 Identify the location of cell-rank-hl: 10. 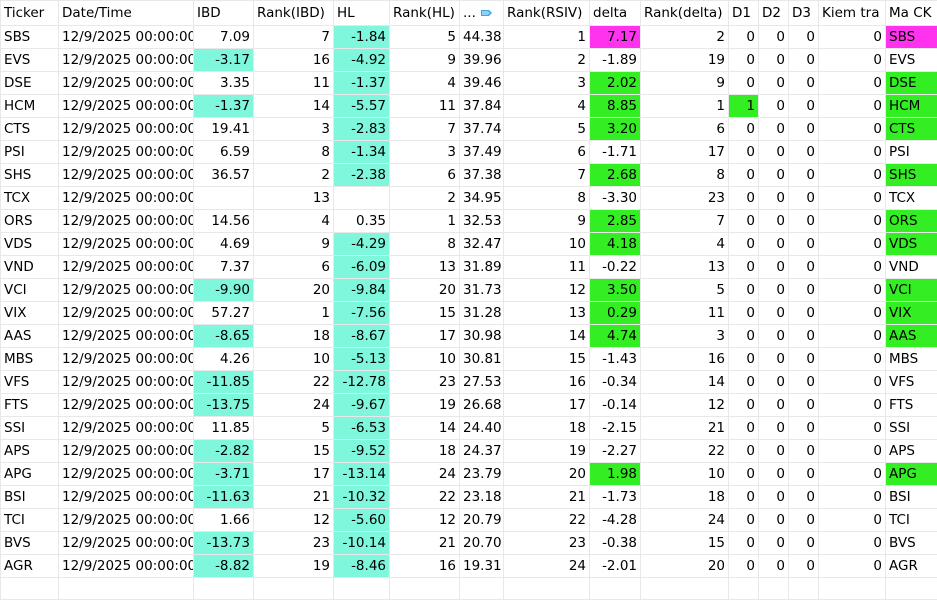
(424, 359).